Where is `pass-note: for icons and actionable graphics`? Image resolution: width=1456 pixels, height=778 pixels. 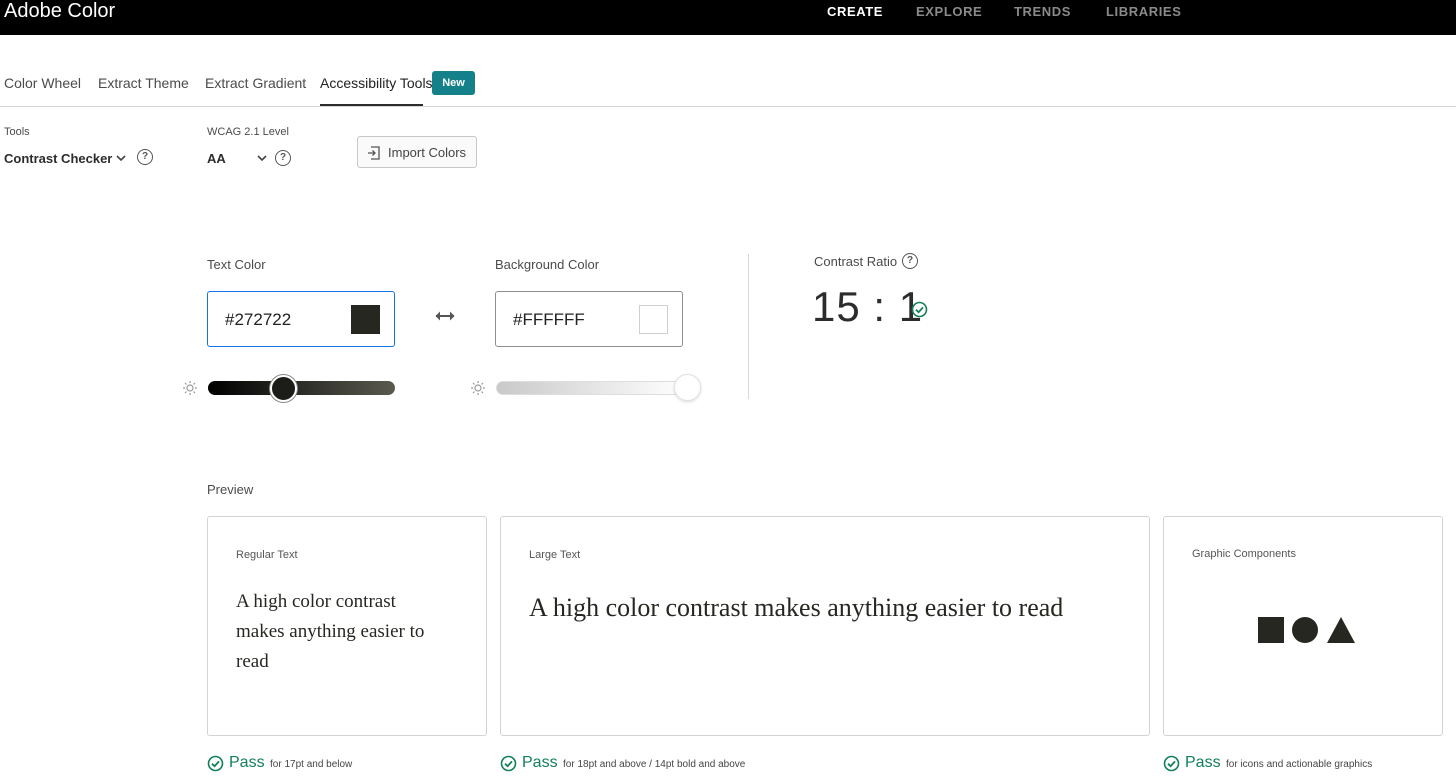 pass-note: for icons and actionable graphics is located at coordinates (1299, 764).